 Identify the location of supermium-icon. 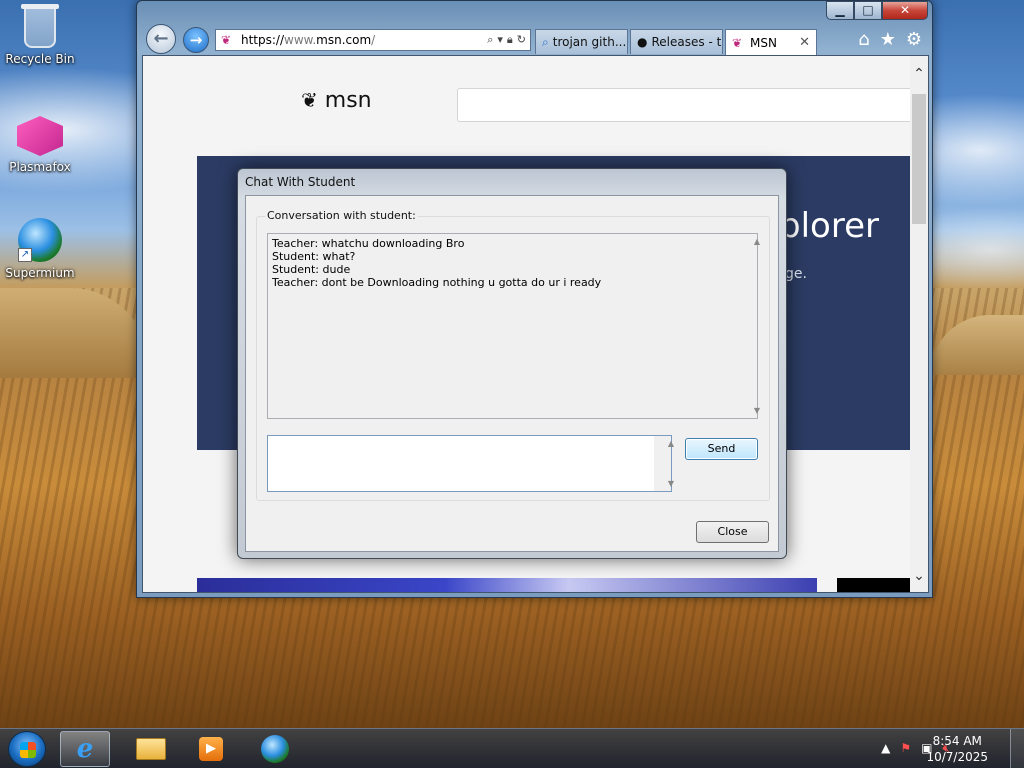
(275, 749).